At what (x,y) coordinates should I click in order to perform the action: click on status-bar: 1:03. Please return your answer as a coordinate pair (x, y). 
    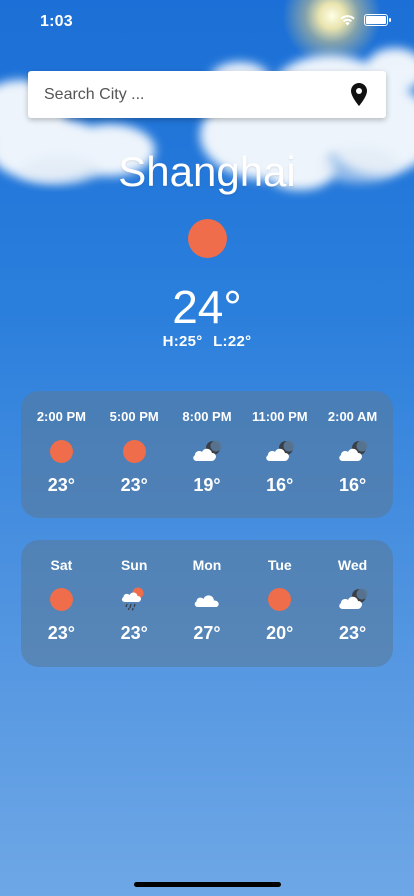
    Looking at the image, I should click on (207, 22).